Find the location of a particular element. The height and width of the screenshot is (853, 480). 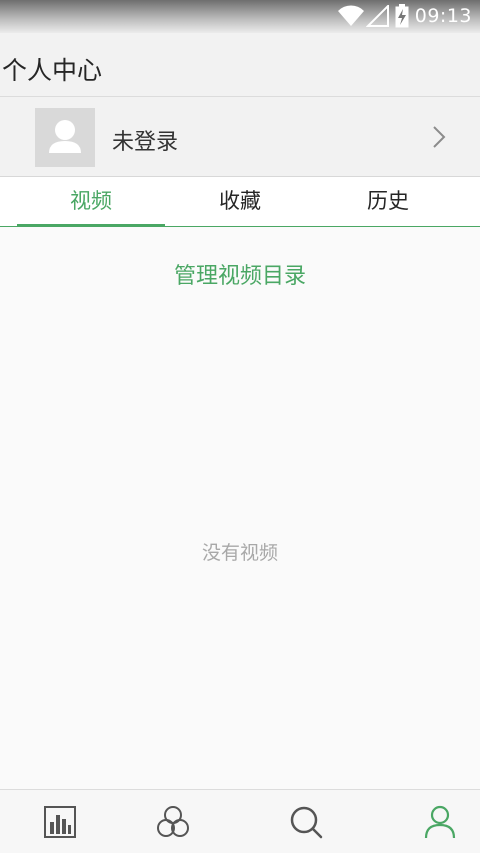

nav-item-profile is located at coordinates (430, 821).